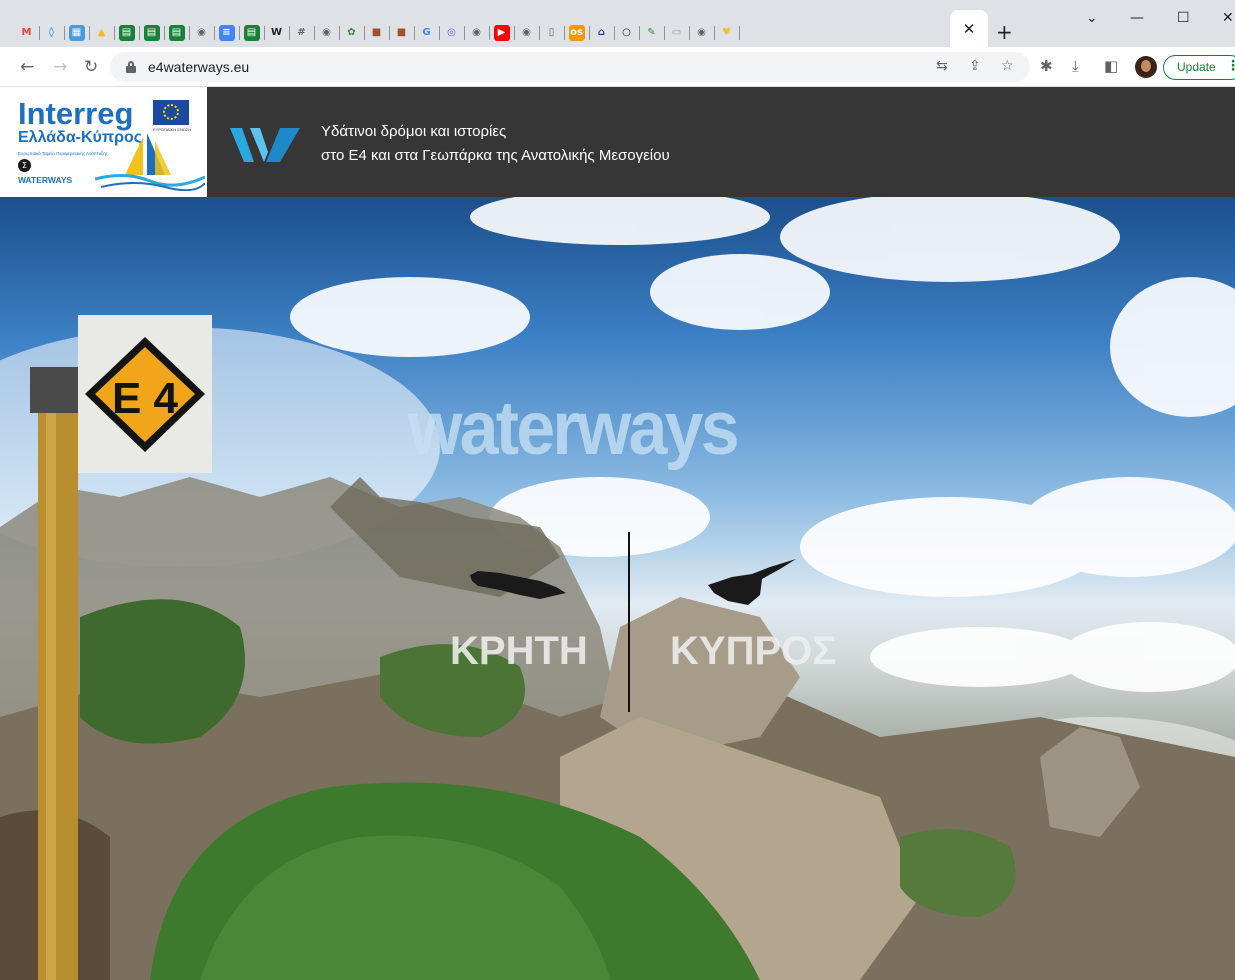 The image size is (1235, 980). What do you see at coordinates (265, 144) in the screenshot?
I see `waterways-logo-icon` at bounding box center [265, 144].